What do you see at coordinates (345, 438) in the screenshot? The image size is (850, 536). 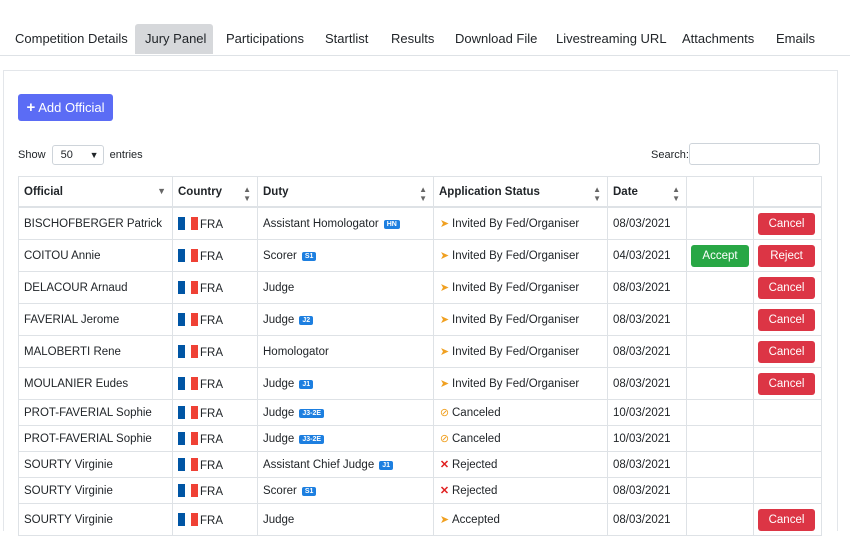 I see `duty-cell: Judge J3-2E` at bounding box center [345, 438].